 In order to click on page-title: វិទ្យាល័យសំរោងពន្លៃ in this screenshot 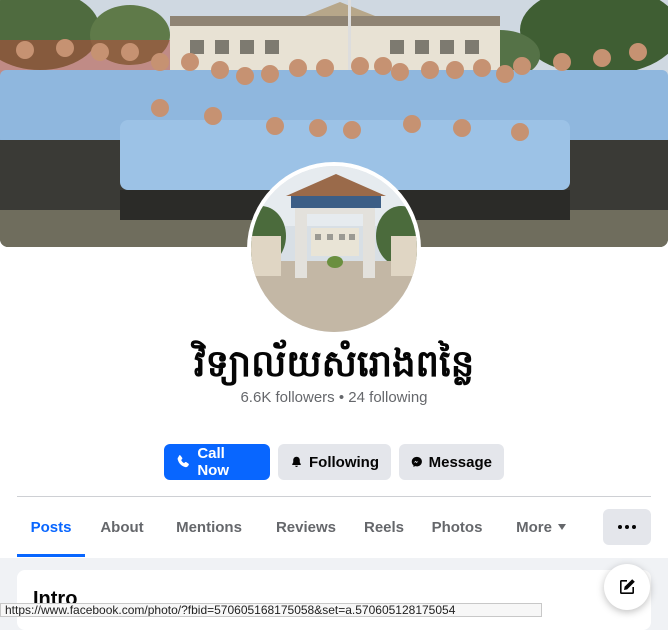, I will do `click(334, 363)`.